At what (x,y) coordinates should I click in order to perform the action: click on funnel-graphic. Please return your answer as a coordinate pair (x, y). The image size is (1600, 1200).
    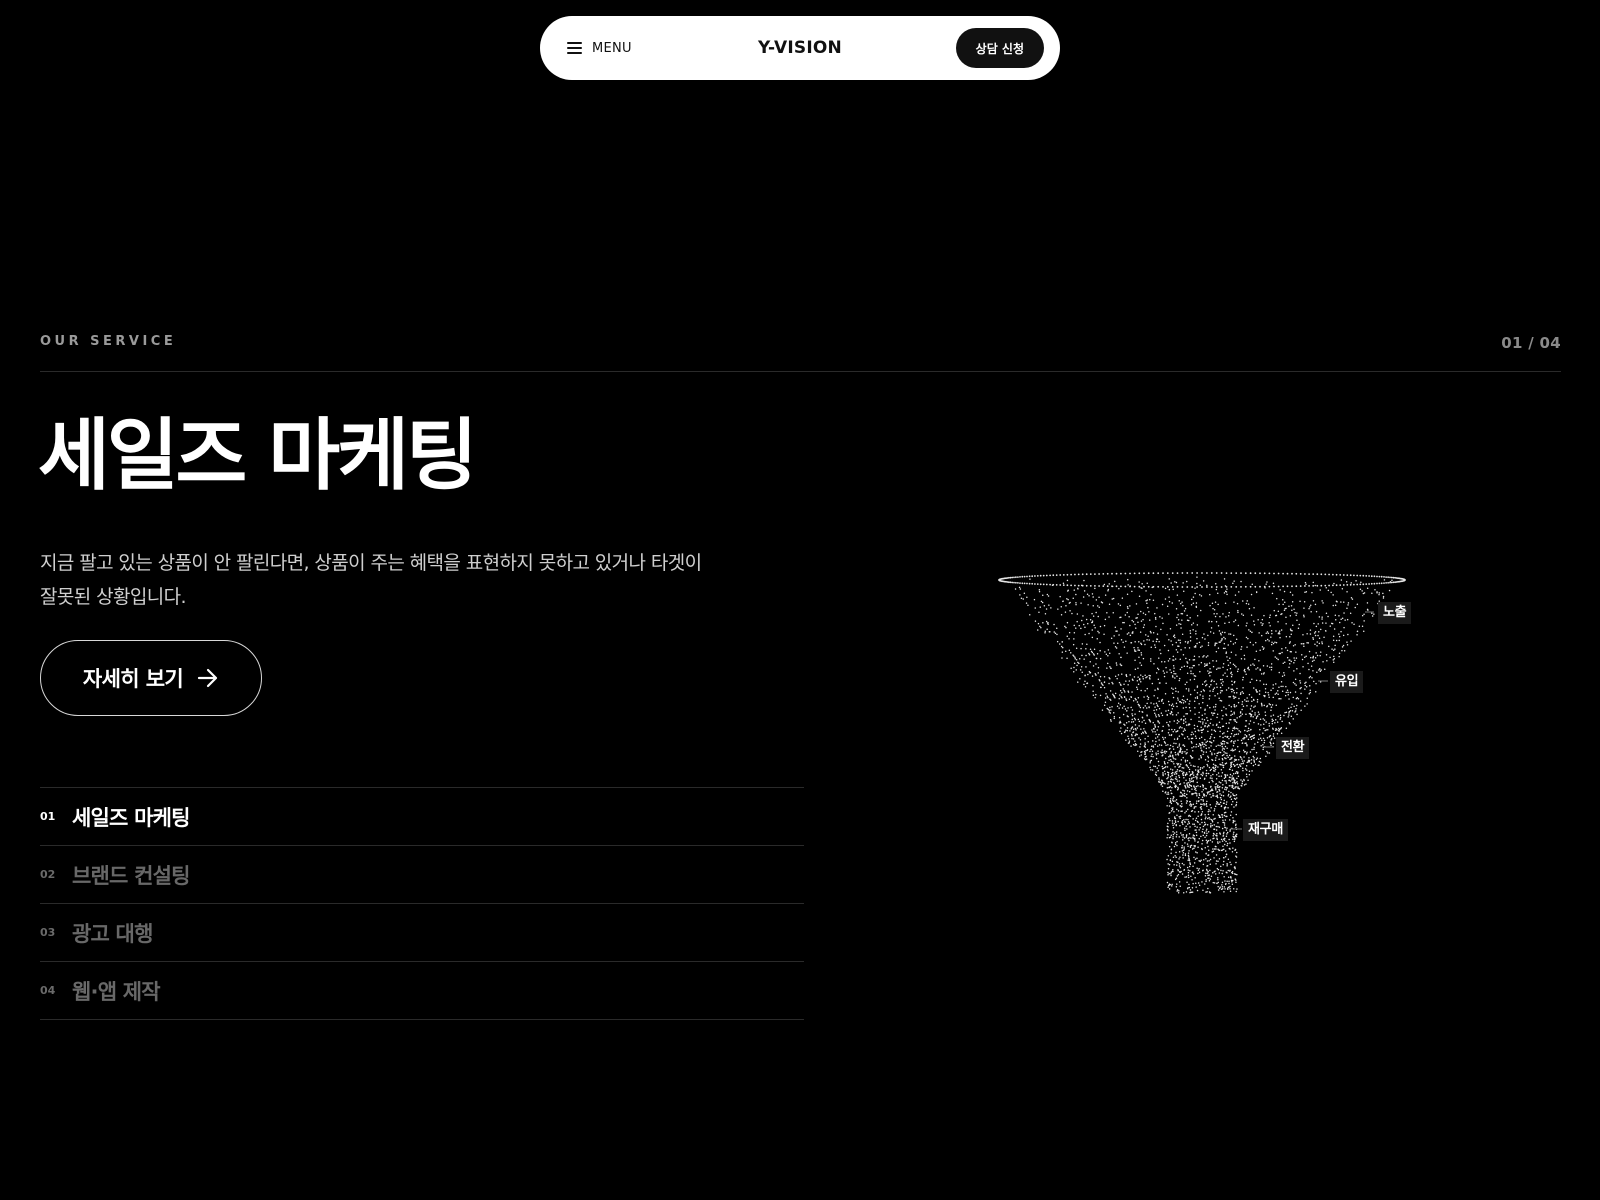
    Looking at the image, I should click on (1202, 733).